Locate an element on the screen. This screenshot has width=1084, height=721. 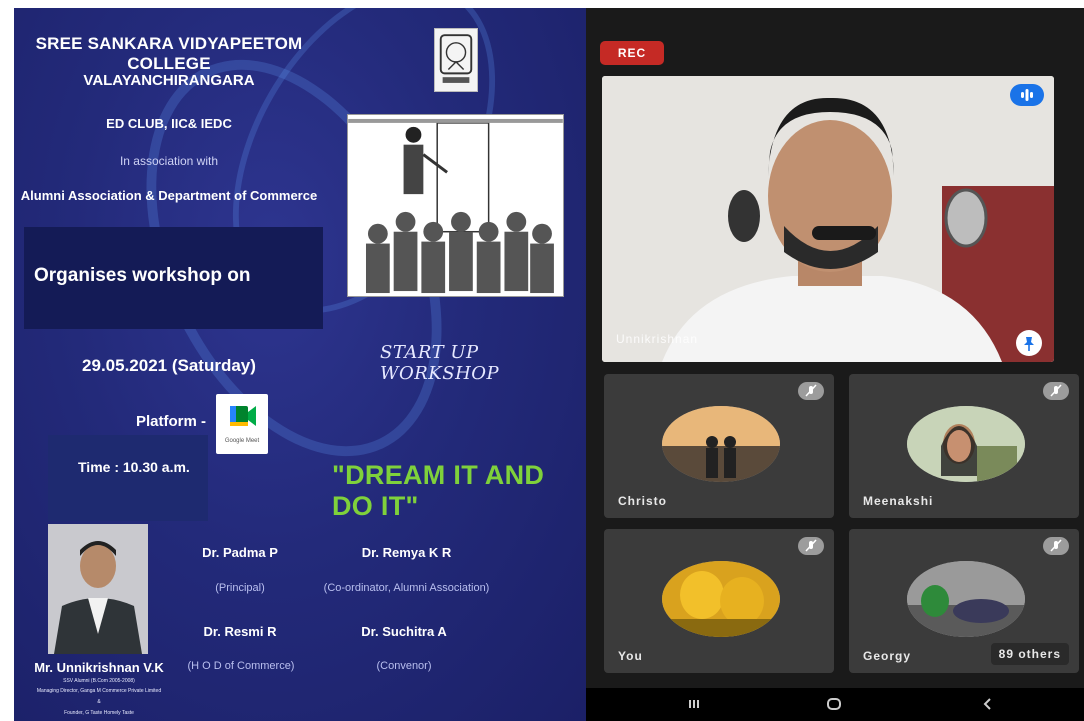
person-name: Dr. Padma P is located at coordinates (240, 552).